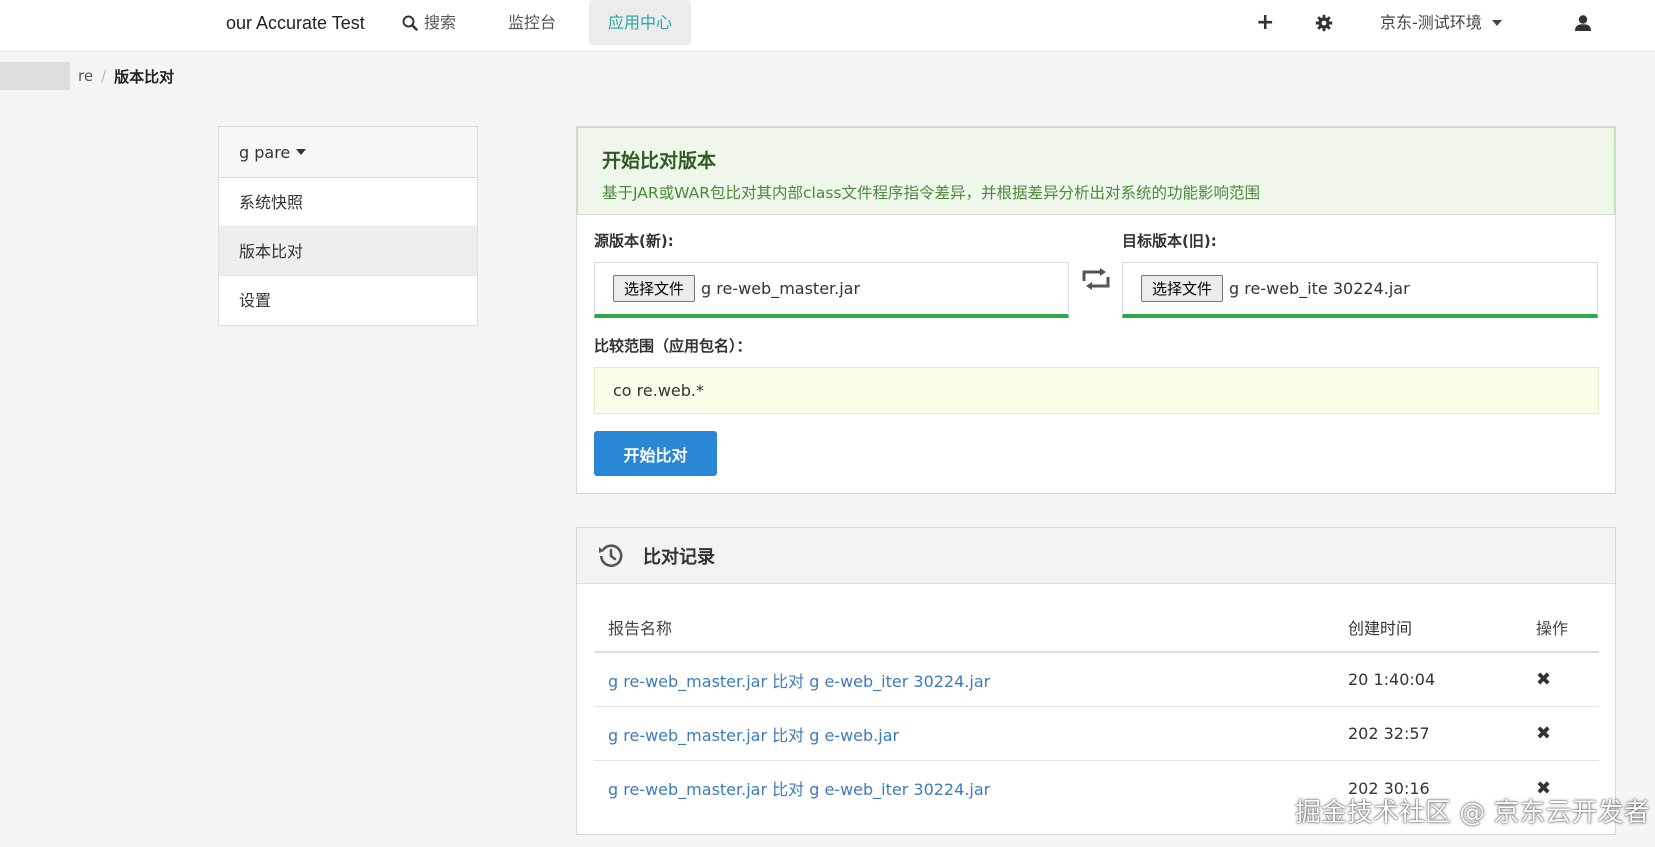 This screenshot has height=847, width=1655. I want to click on user-icon, so click(1583, 22).